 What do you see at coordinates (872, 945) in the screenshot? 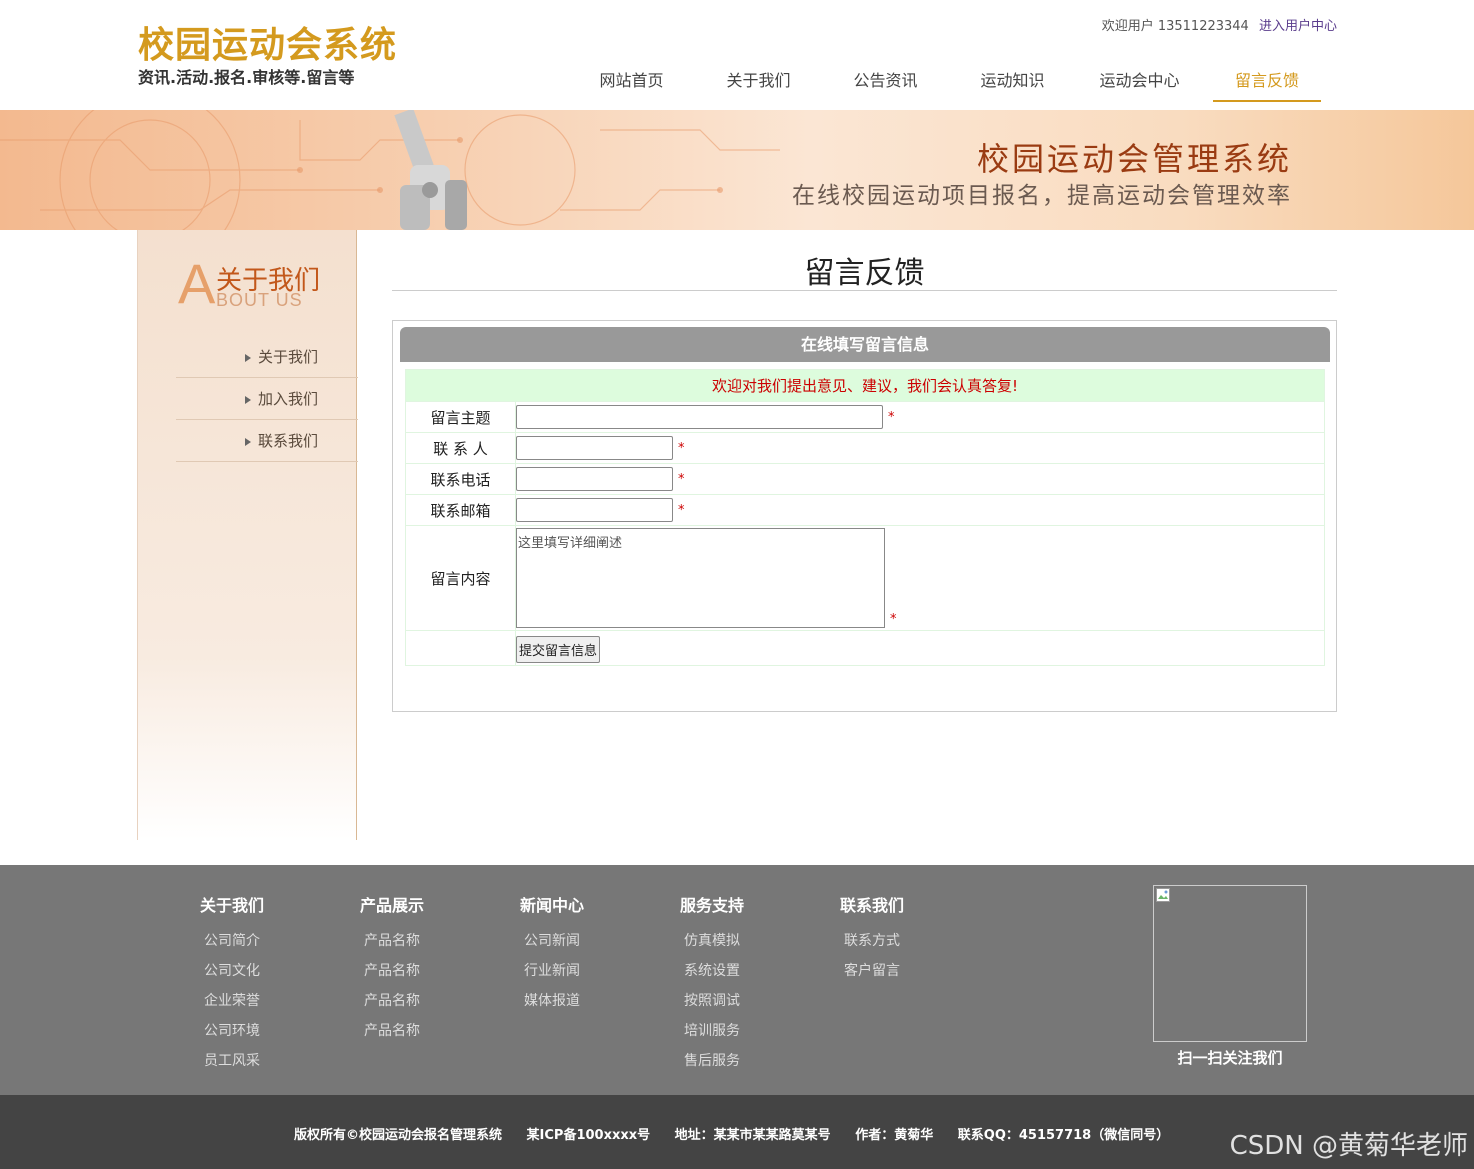
I see `footer-link: 联系方式` at bounding box center [872, 945].